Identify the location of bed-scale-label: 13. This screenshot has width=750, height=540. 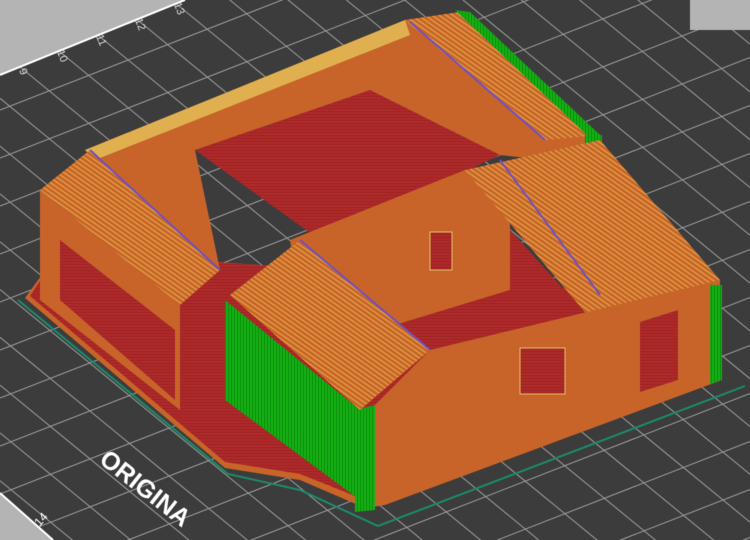
(178, 8).